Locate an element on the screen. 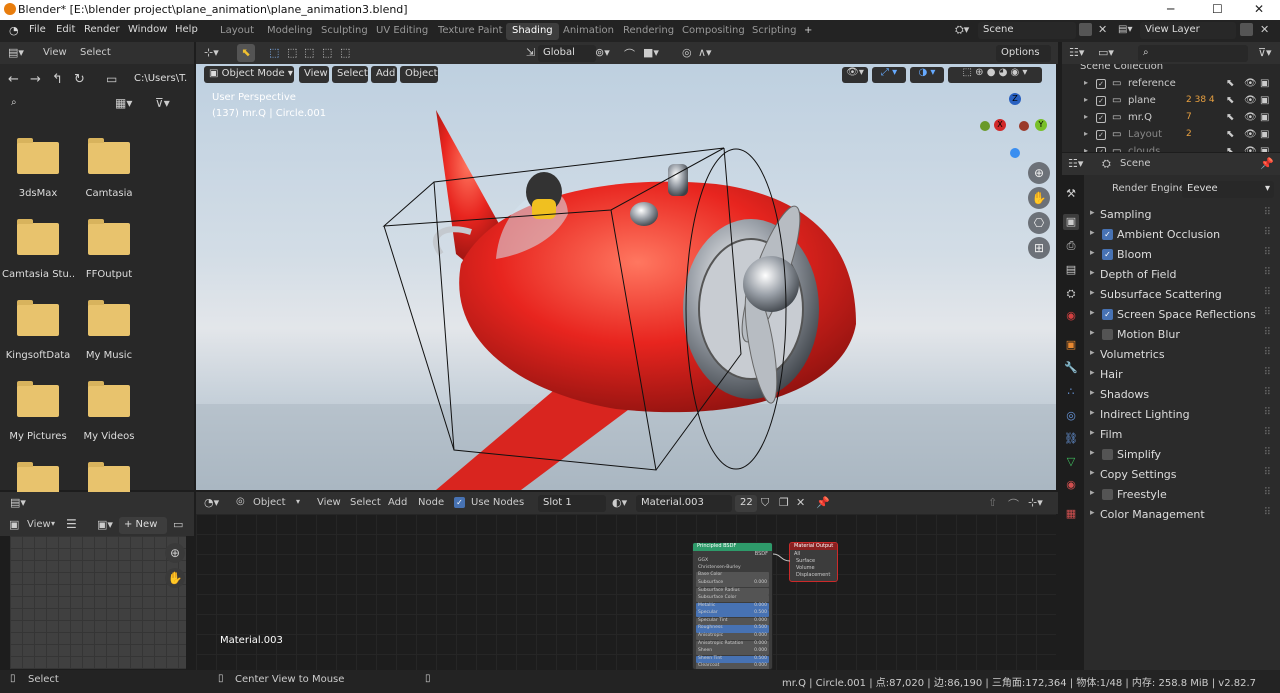 This screenshot has width=1280, height=693. falloff-icon: ∧▾ is located at coordinates (705, 52).